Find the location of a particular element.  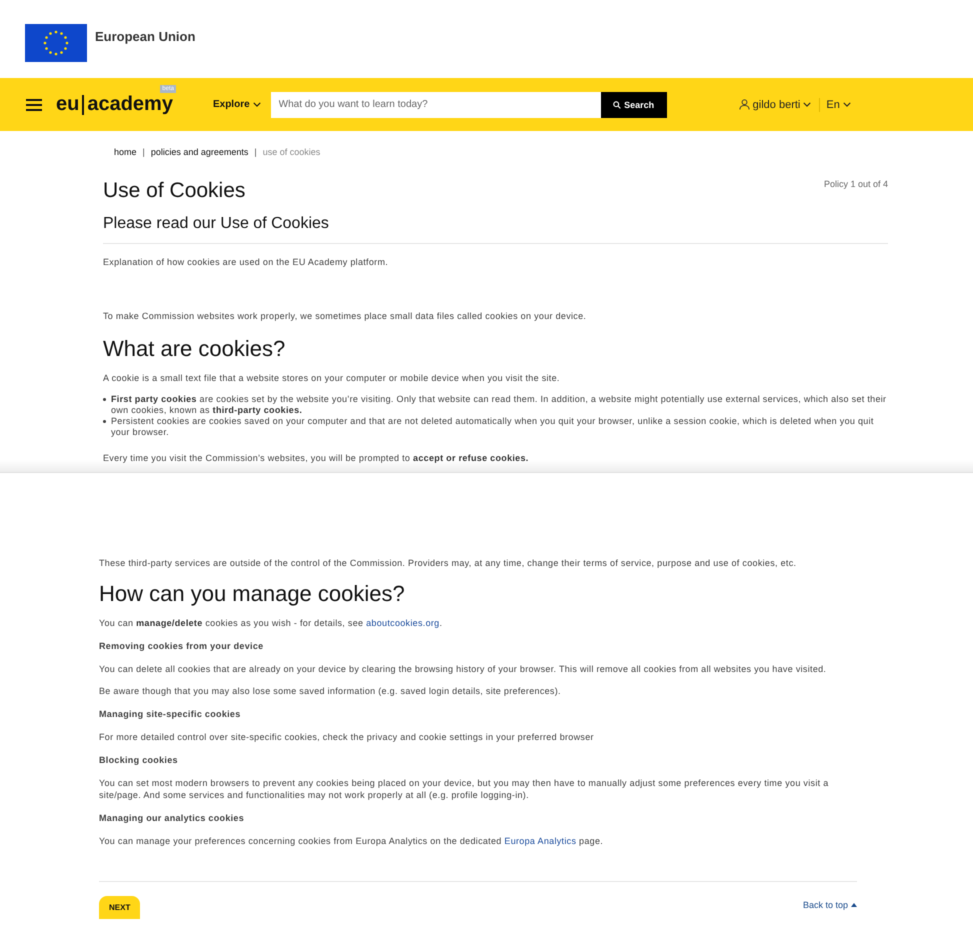

logo-divider is located at coordinates (83, 104).